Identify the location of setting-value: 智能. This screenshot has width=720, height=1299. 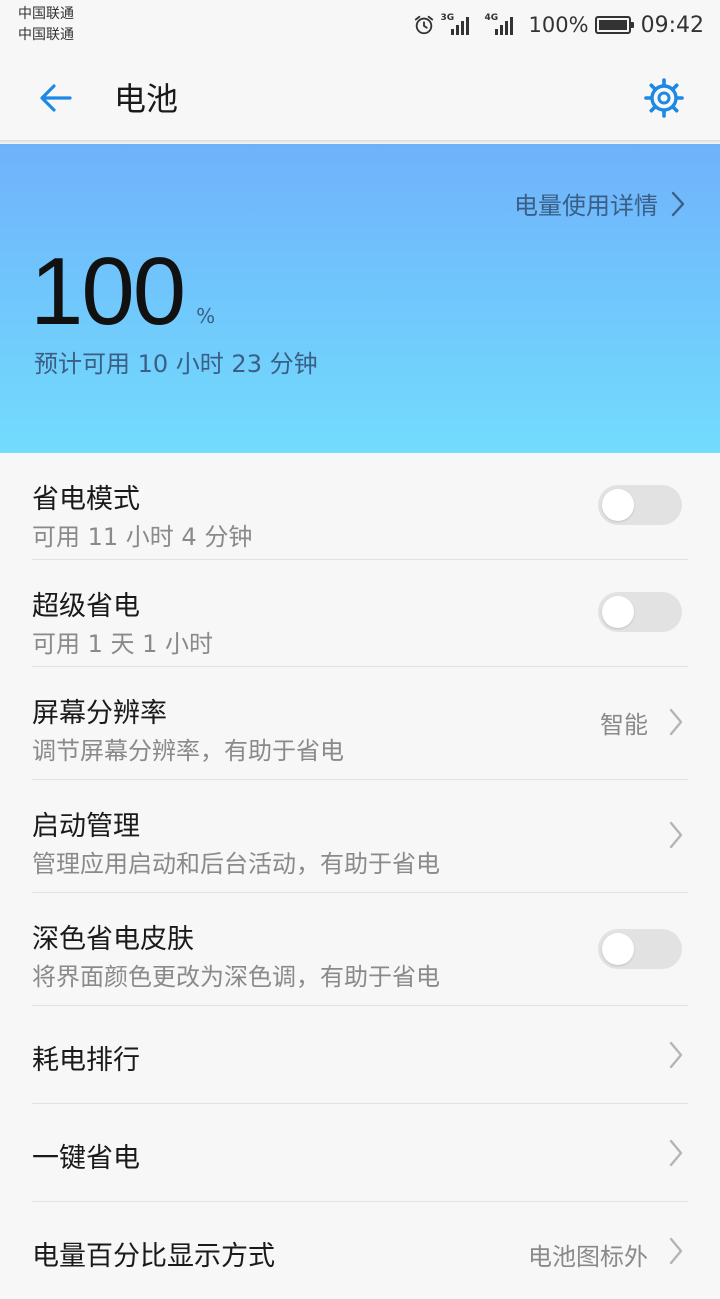
(624, 725).